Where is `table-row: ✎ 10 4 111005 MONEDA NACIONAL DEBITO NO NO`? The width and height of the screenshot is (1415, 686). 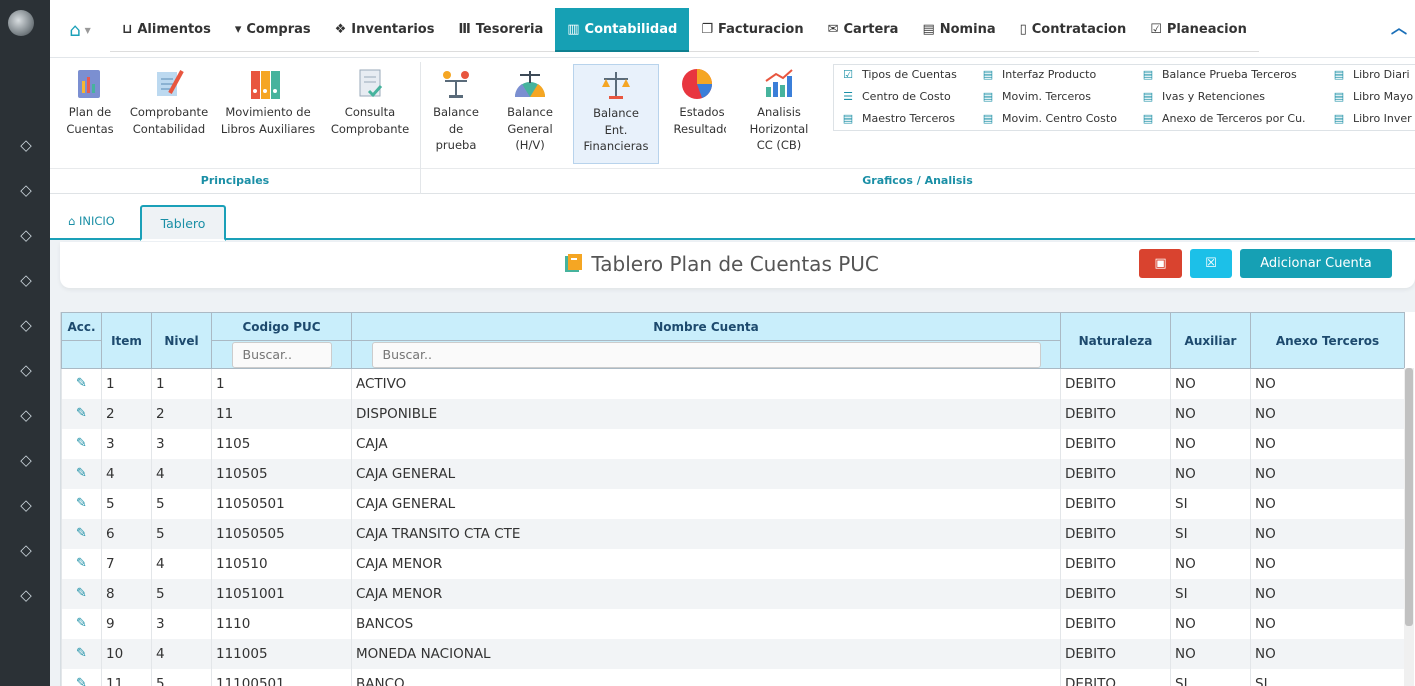 table-row: ✎ 10 4 111005 MONEDA NACIONAL DEBITO NO NO is located at coordinates (733, 653).